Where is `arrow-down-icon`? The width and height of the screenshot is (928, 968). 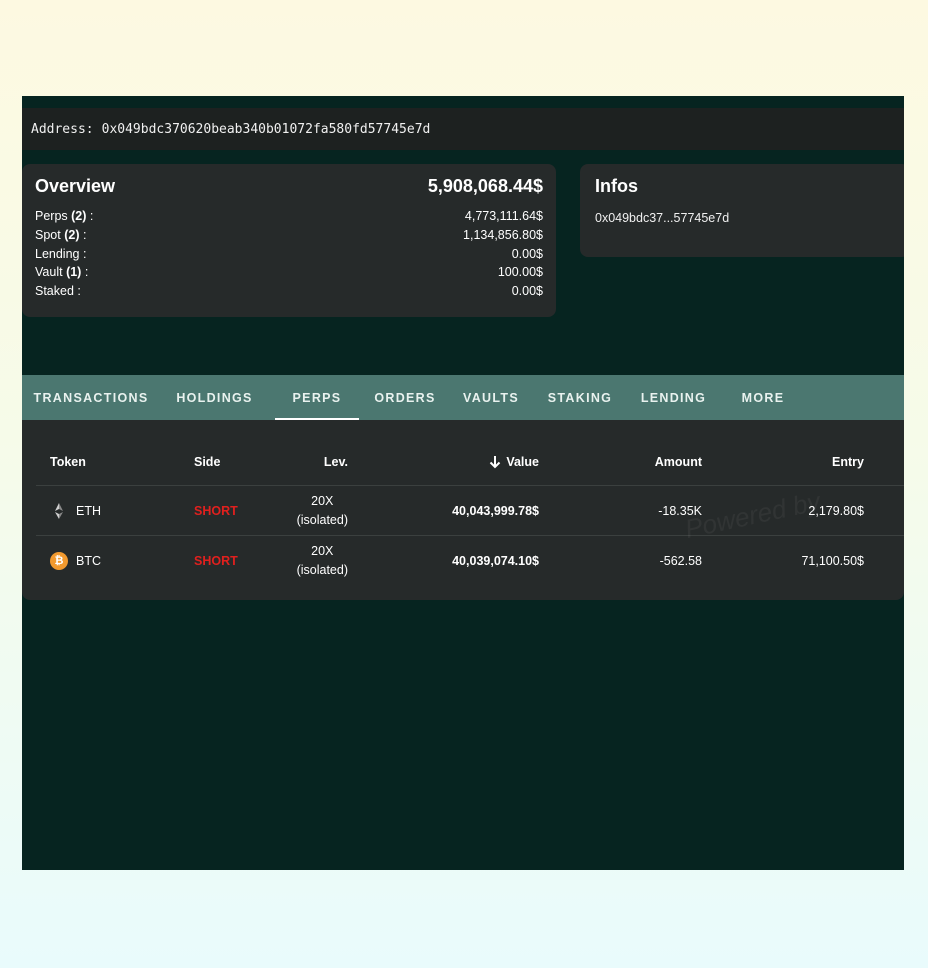
arrow-down-icon is located at coordinates (495, 462).